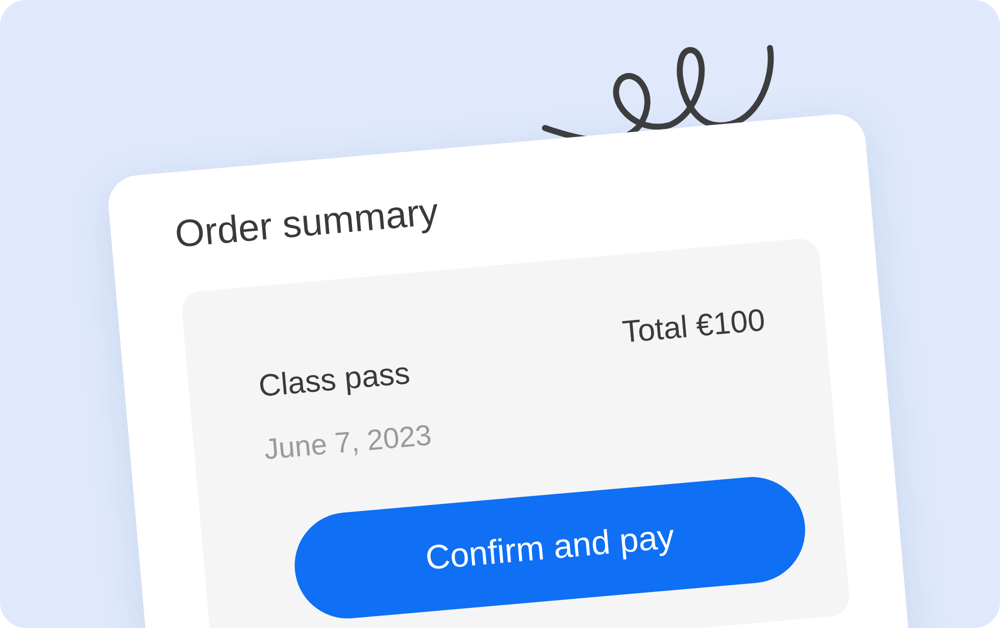  Describe the element at coordinates (307, 224) in the screenshot. I see `card-title: Order summary` at that location.